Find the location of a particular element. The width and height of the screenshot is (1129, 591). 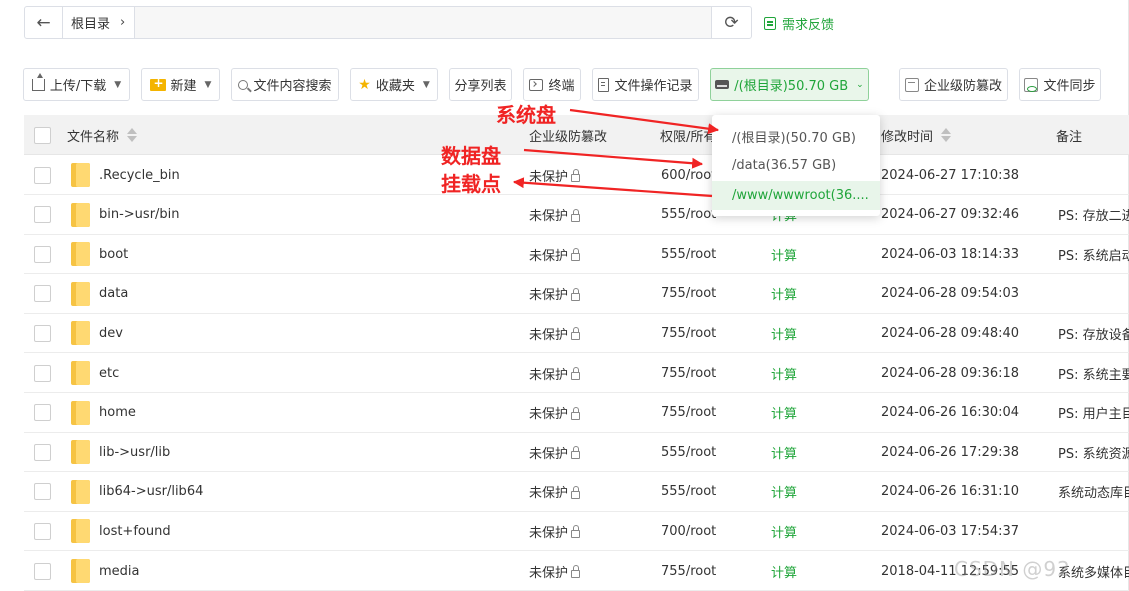

file-name: lib->usr/lib is located at coordinates (134, 452).